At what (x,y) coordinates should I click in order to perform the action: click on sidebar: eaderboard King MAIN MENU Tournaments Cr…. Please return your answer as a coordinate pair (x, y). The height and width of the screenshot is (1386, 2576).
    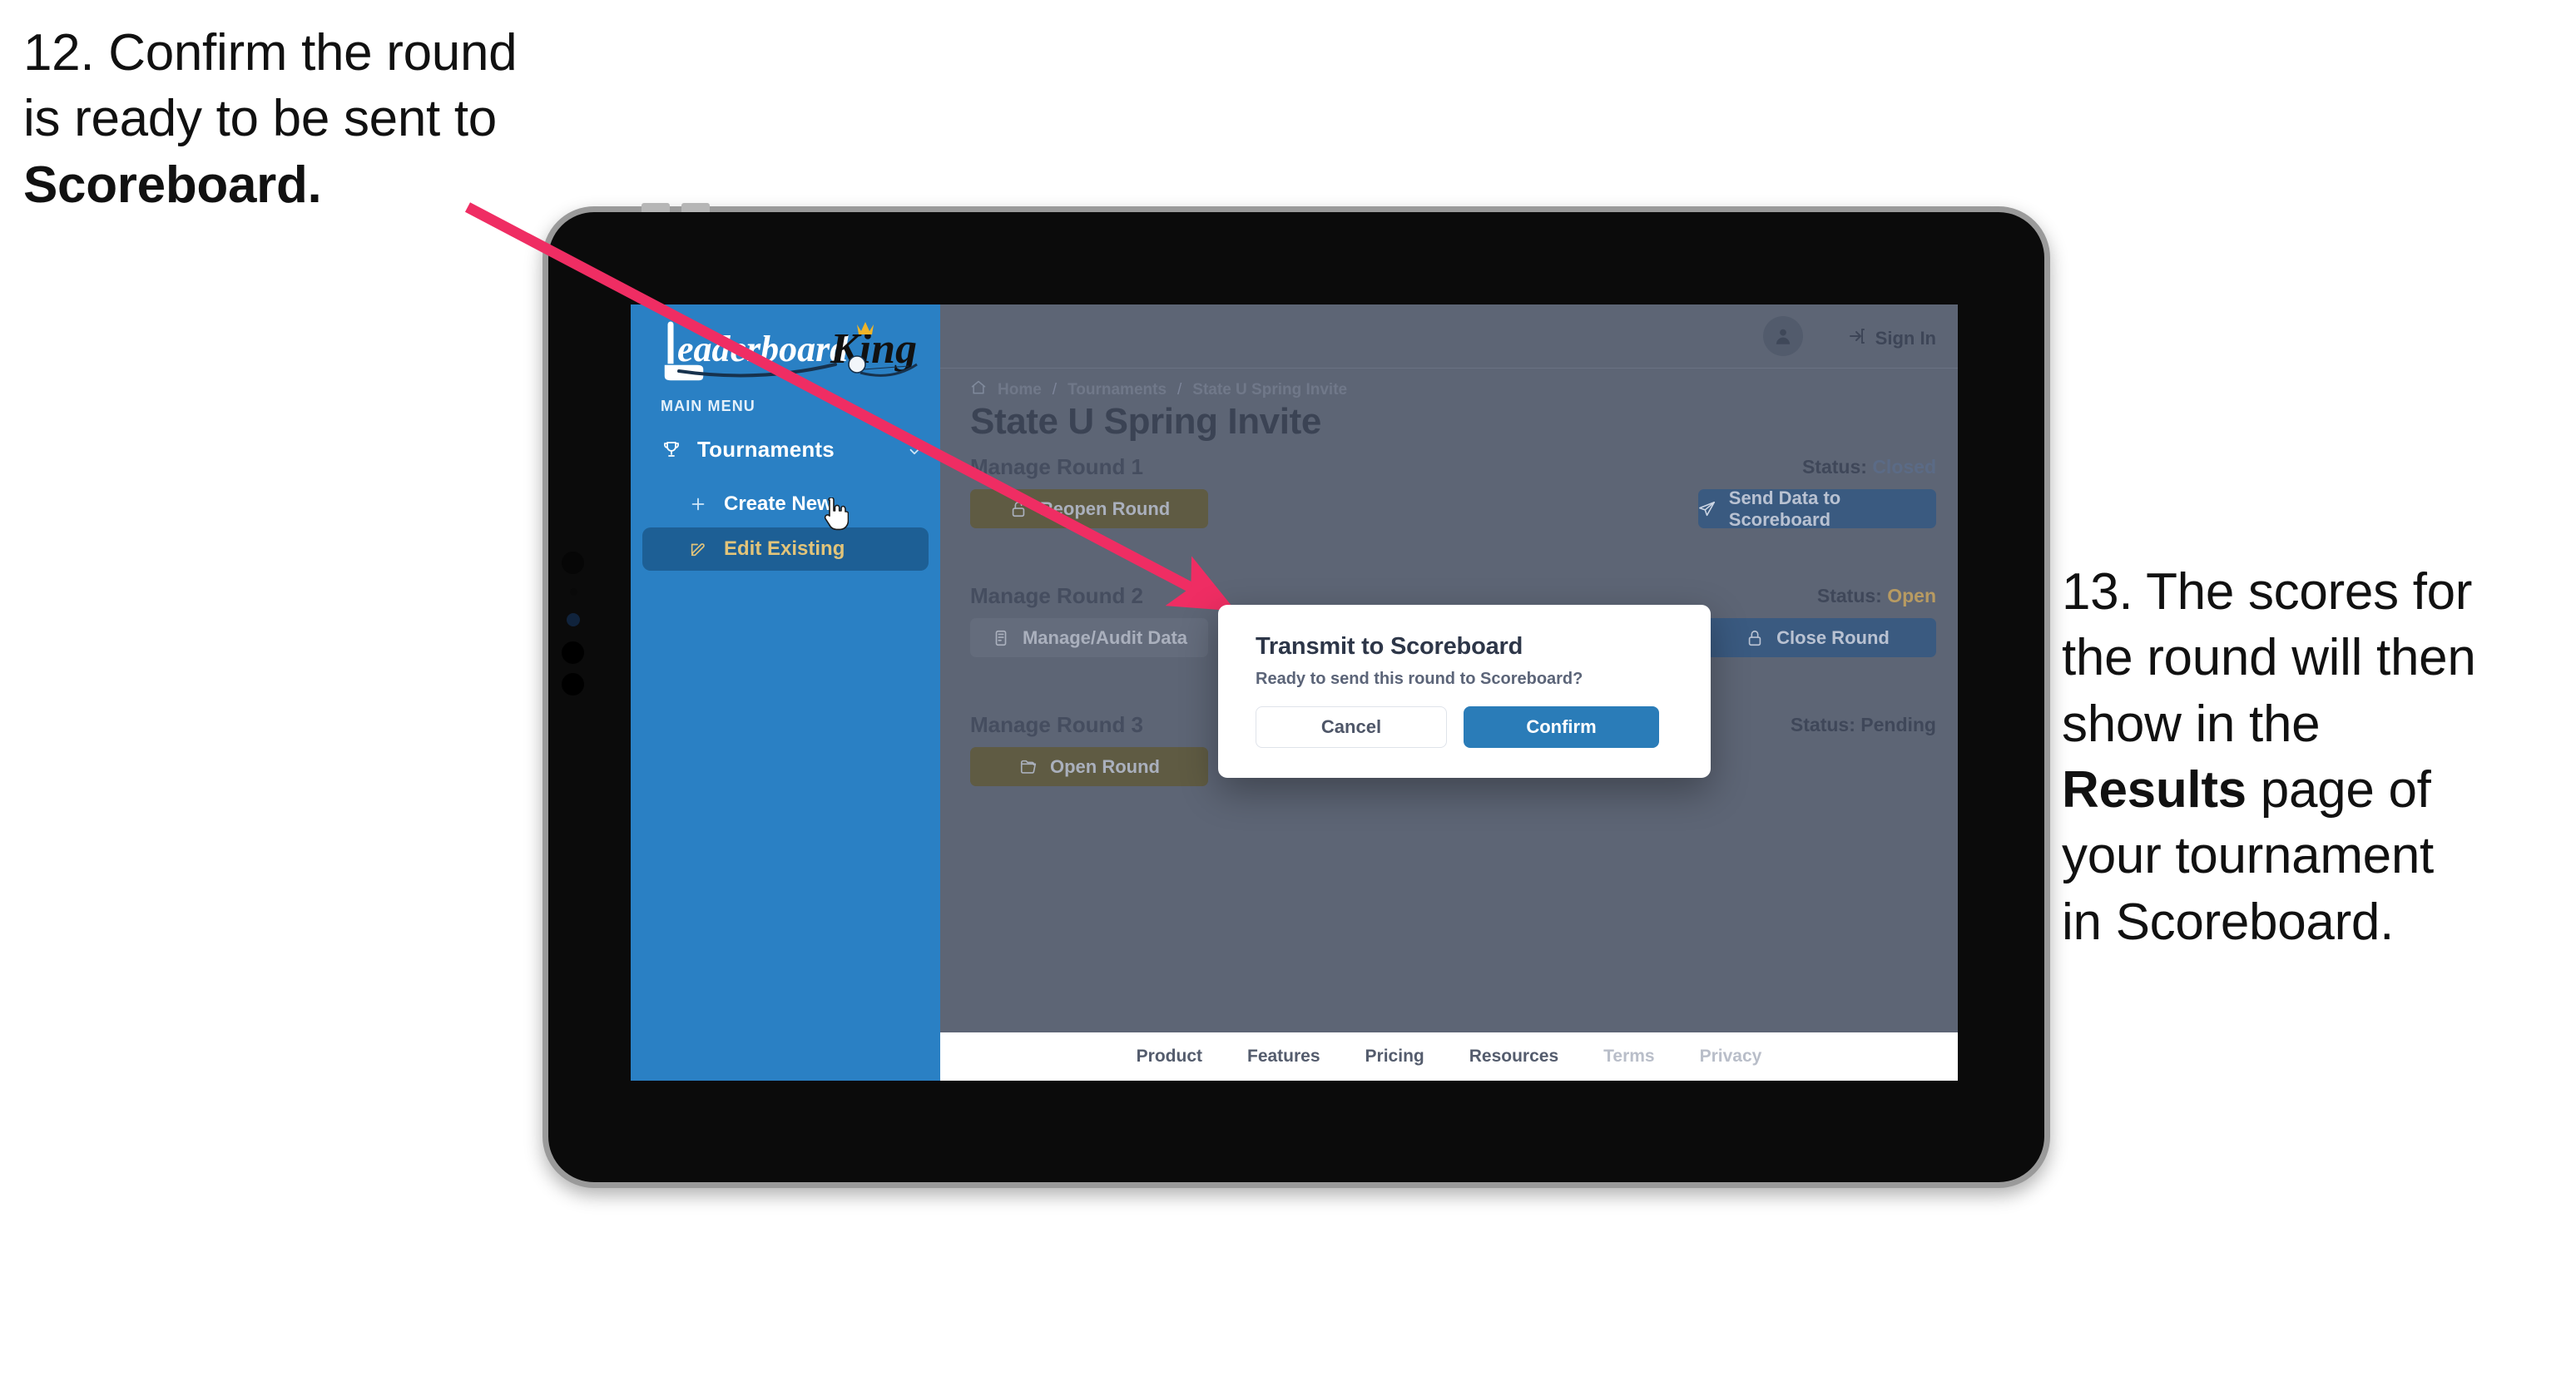
    Looking at the image, I should click on (786, 692).